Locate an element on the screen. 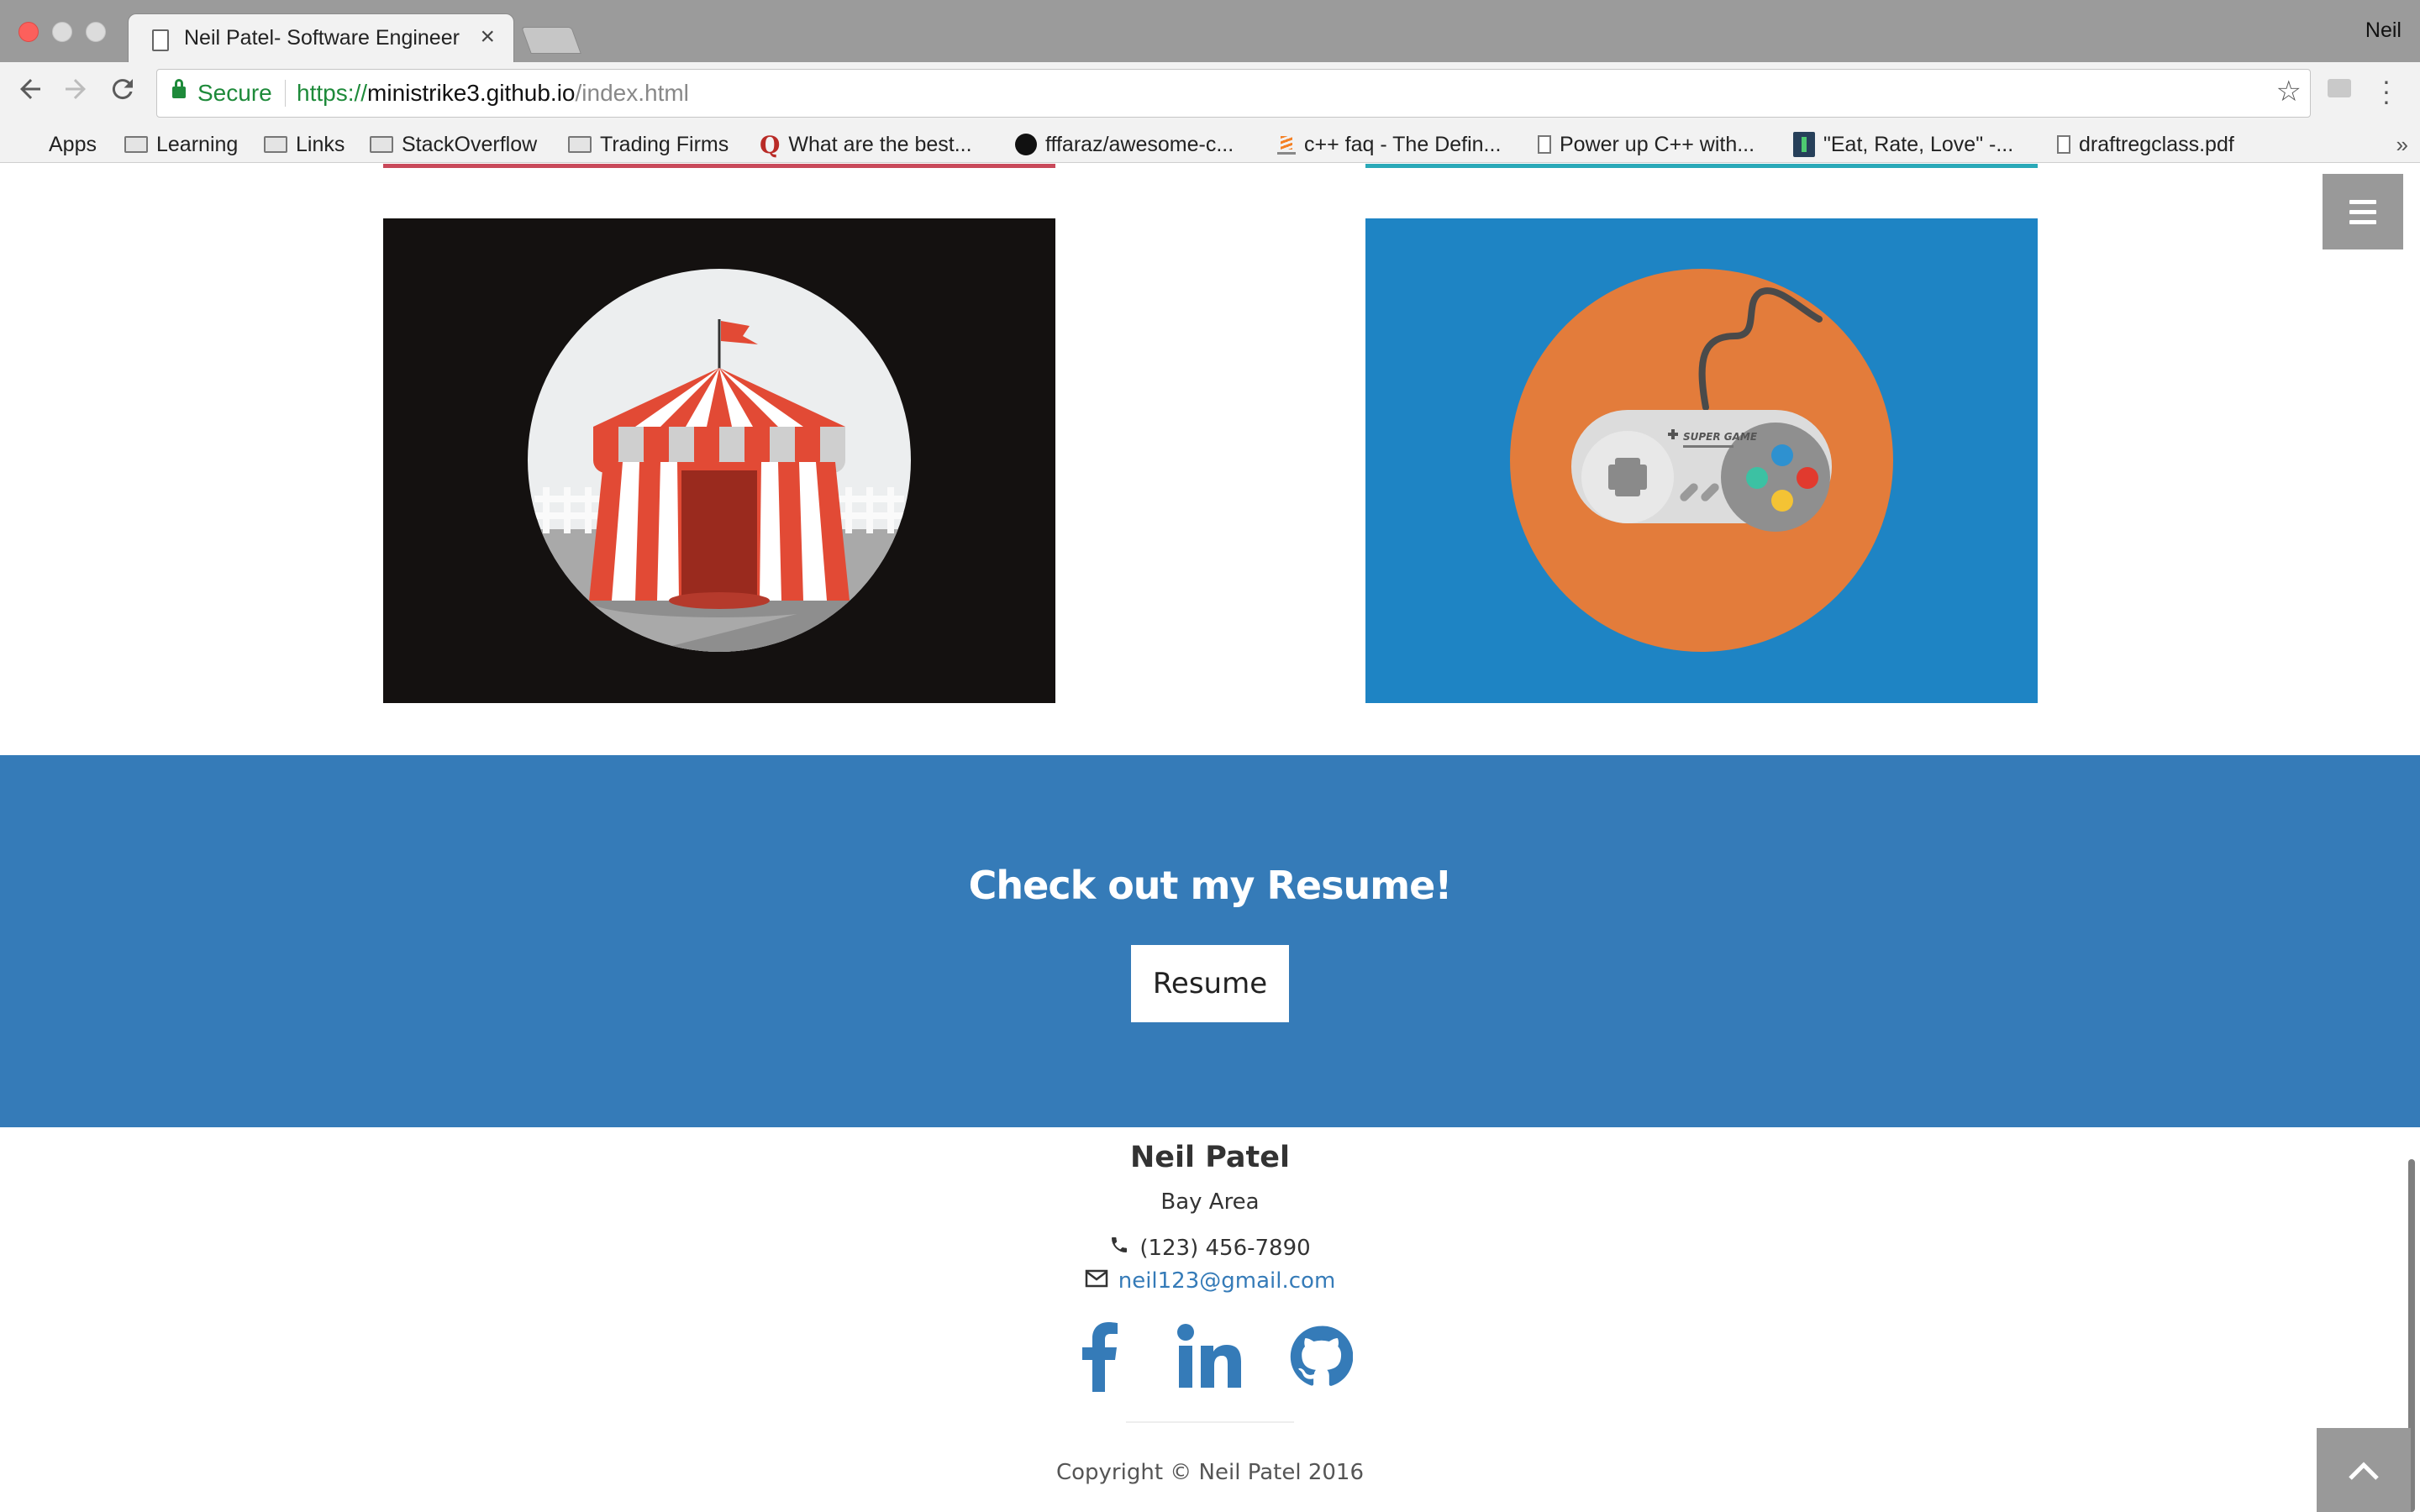 The height and width of the screenshot is (1512, 2420). portfolio-tile-gamepad: SUPER GAME is located at coordinates (1701, 460).